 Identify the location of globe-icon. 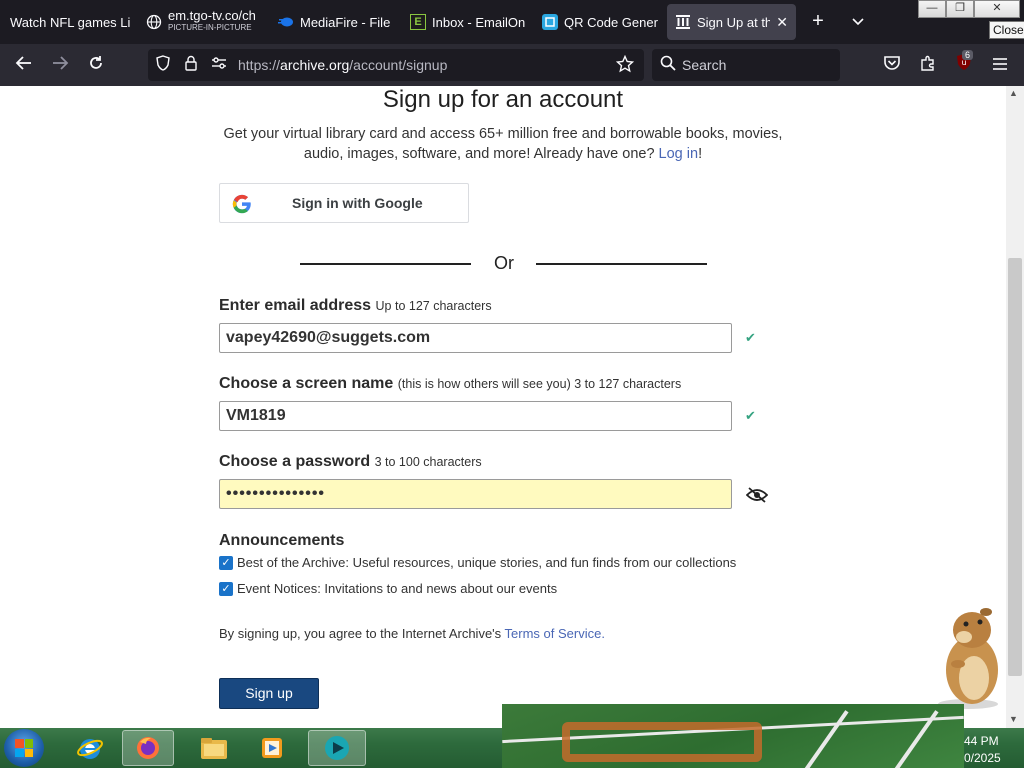
(154, 22).